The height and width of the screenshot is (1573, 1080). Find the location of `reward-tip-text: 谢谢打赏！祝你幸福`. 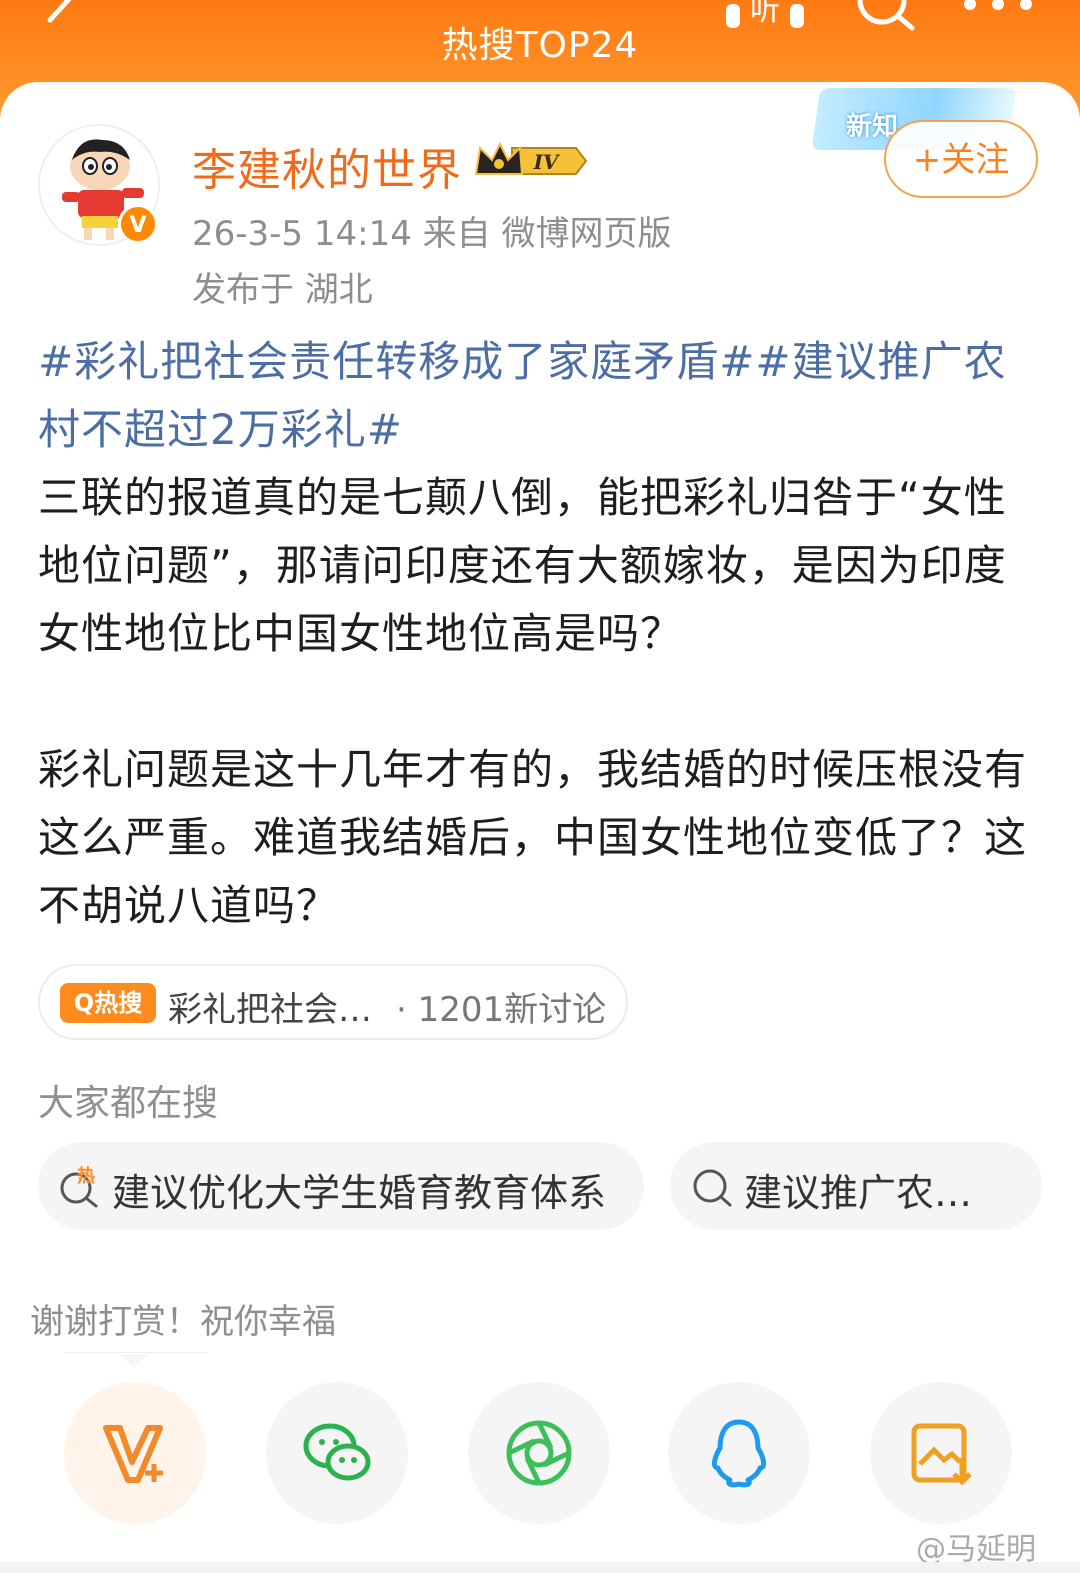

reward-tip-text: 谢谢打赏！祝你幸福 is located at coordinates (183, 1322).